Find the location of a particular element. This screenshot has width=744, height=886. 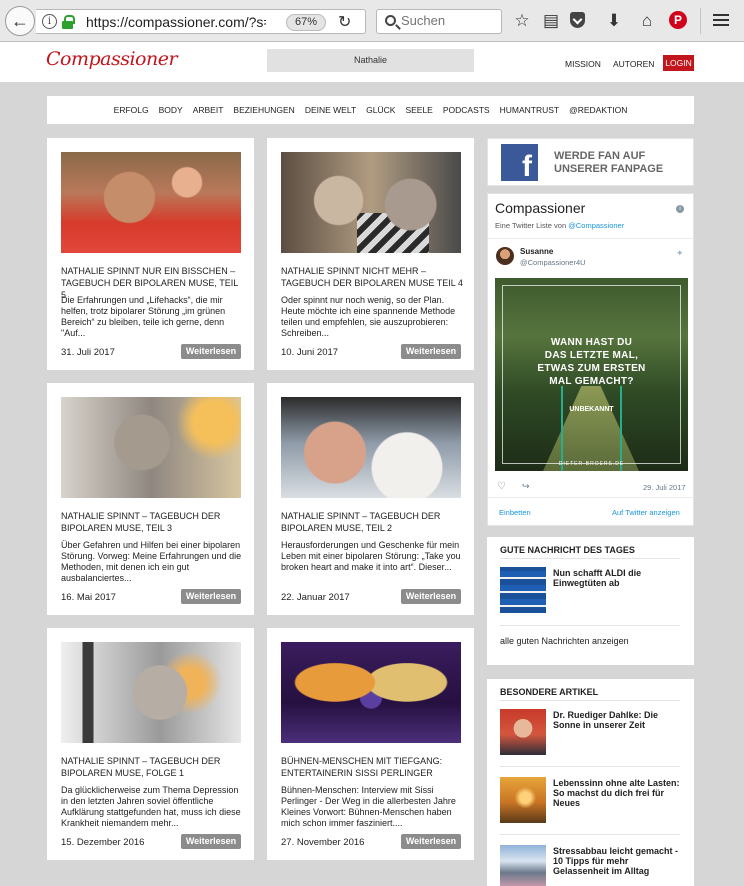

clipboard-icon: ▤ is located at coordinates (551, 21).